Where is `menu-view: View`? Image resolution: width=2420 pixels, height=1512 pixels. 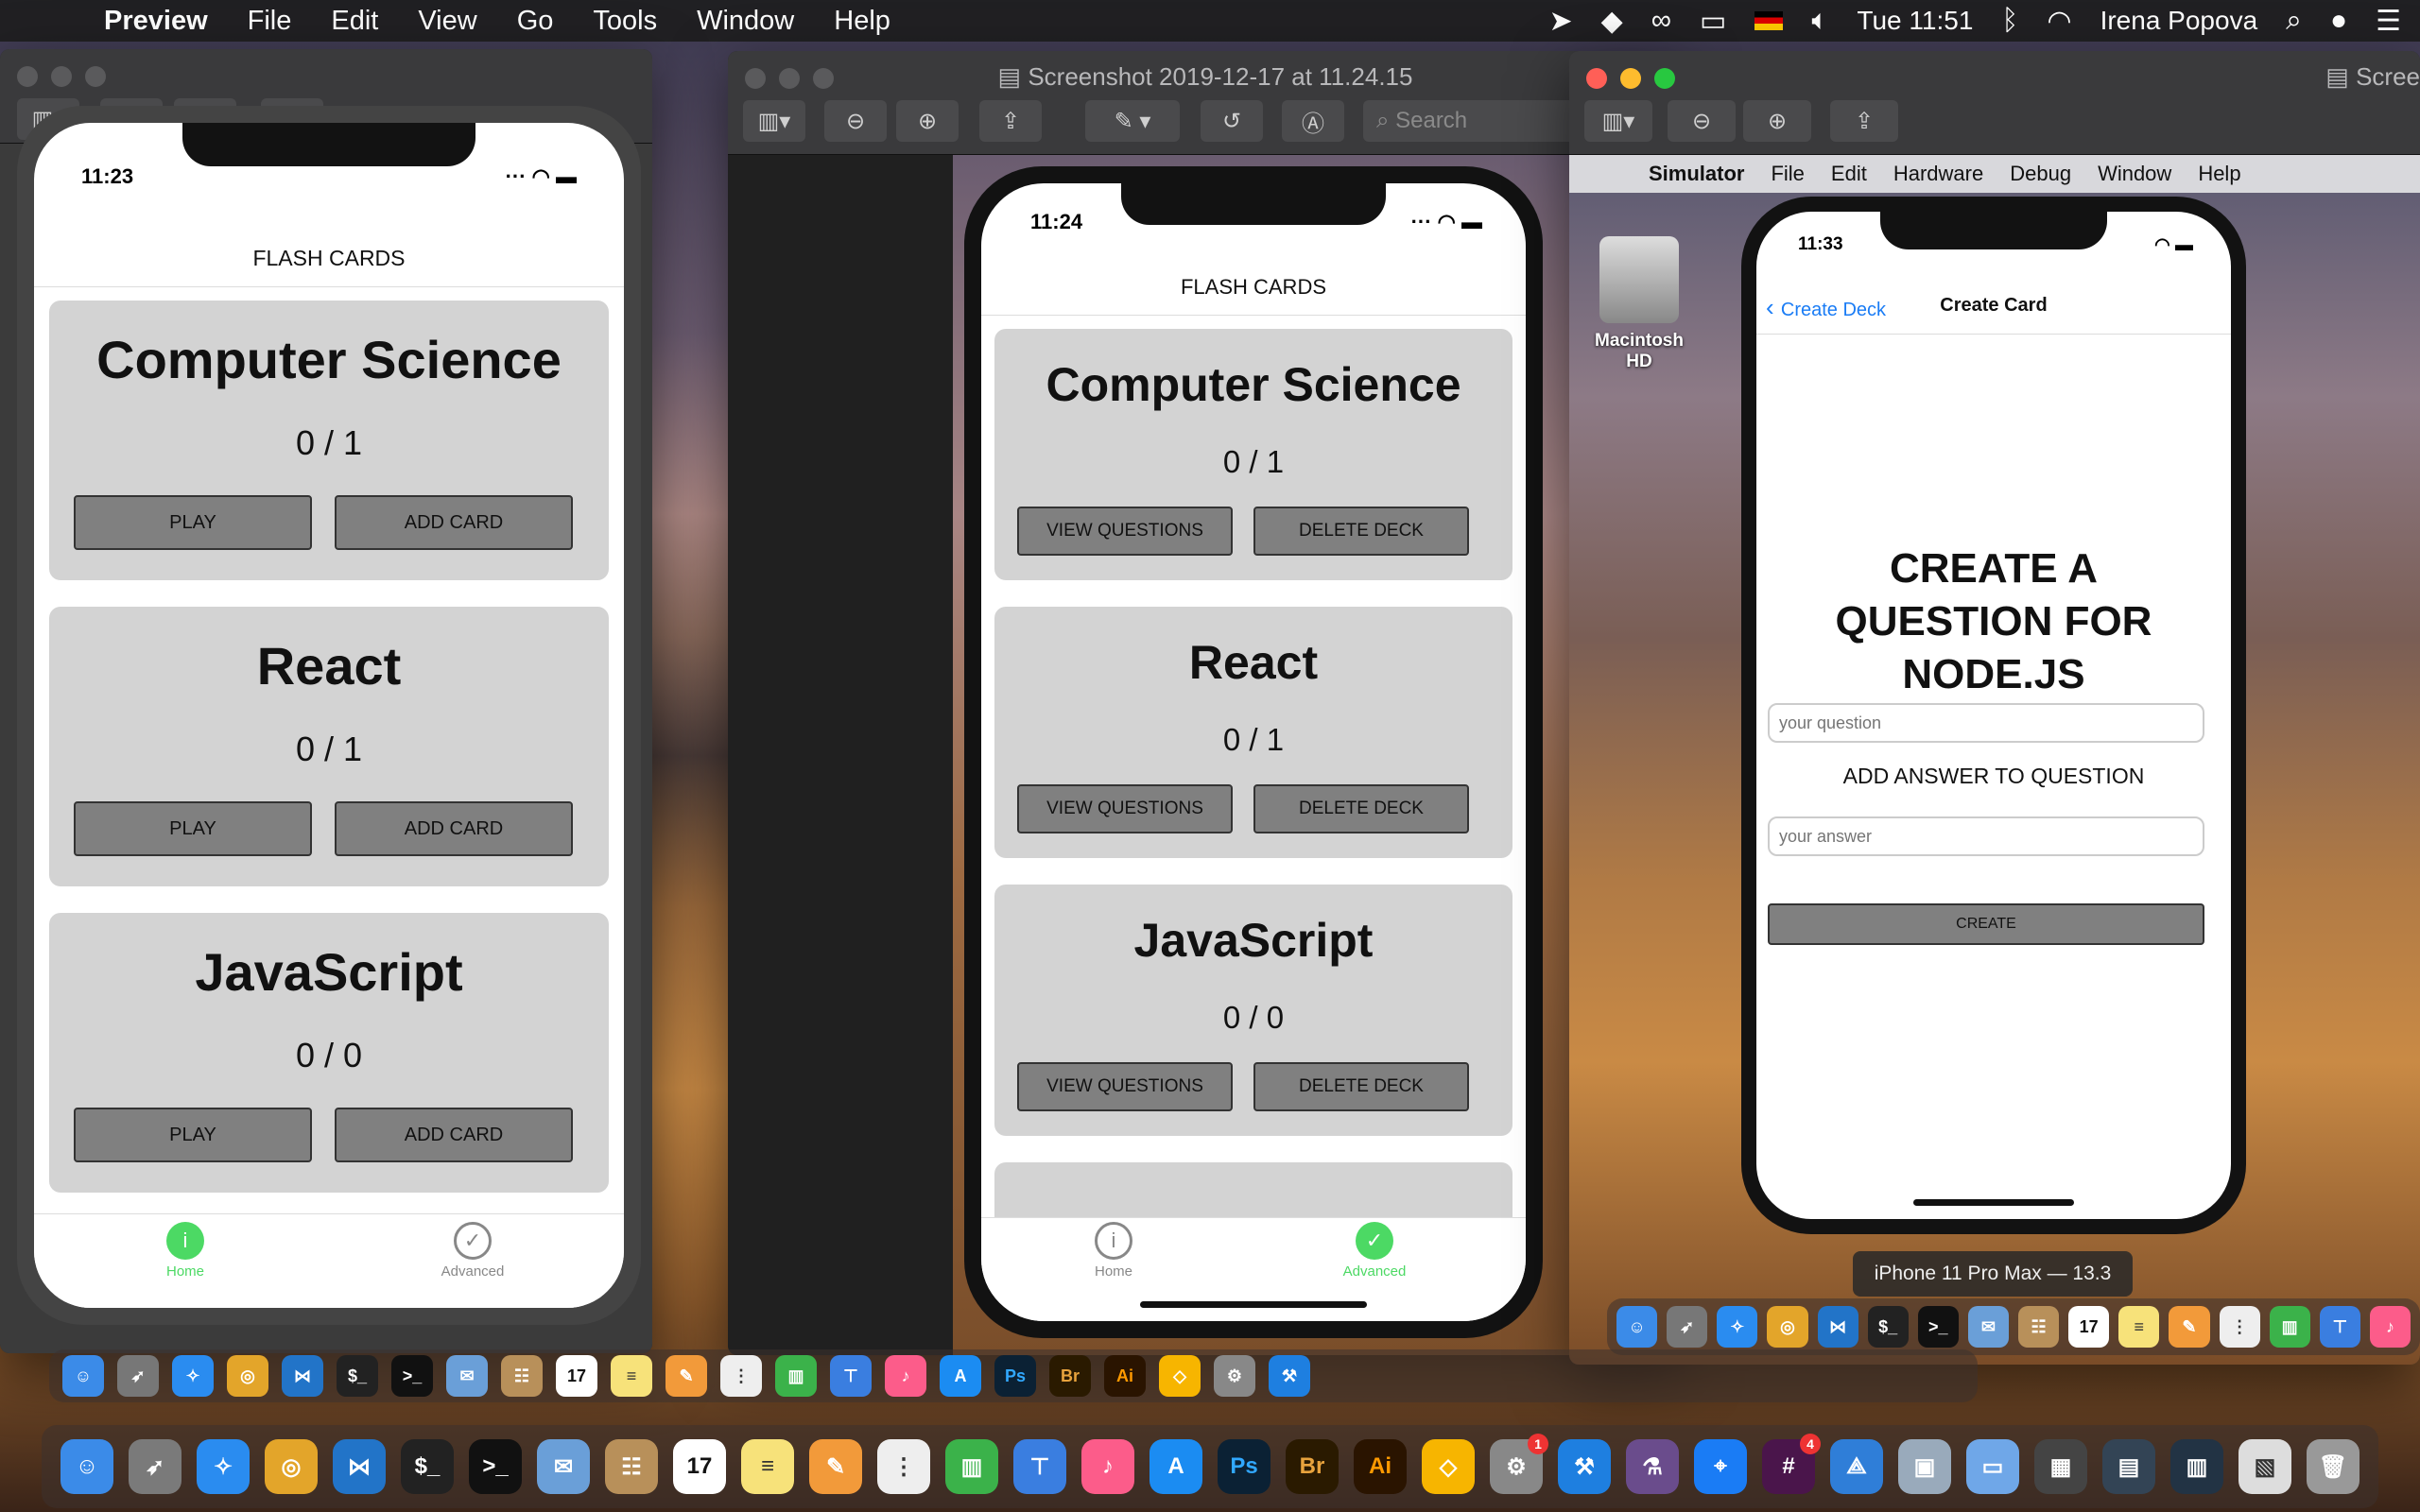 menu-view: View is located at coordinates (447, 21).